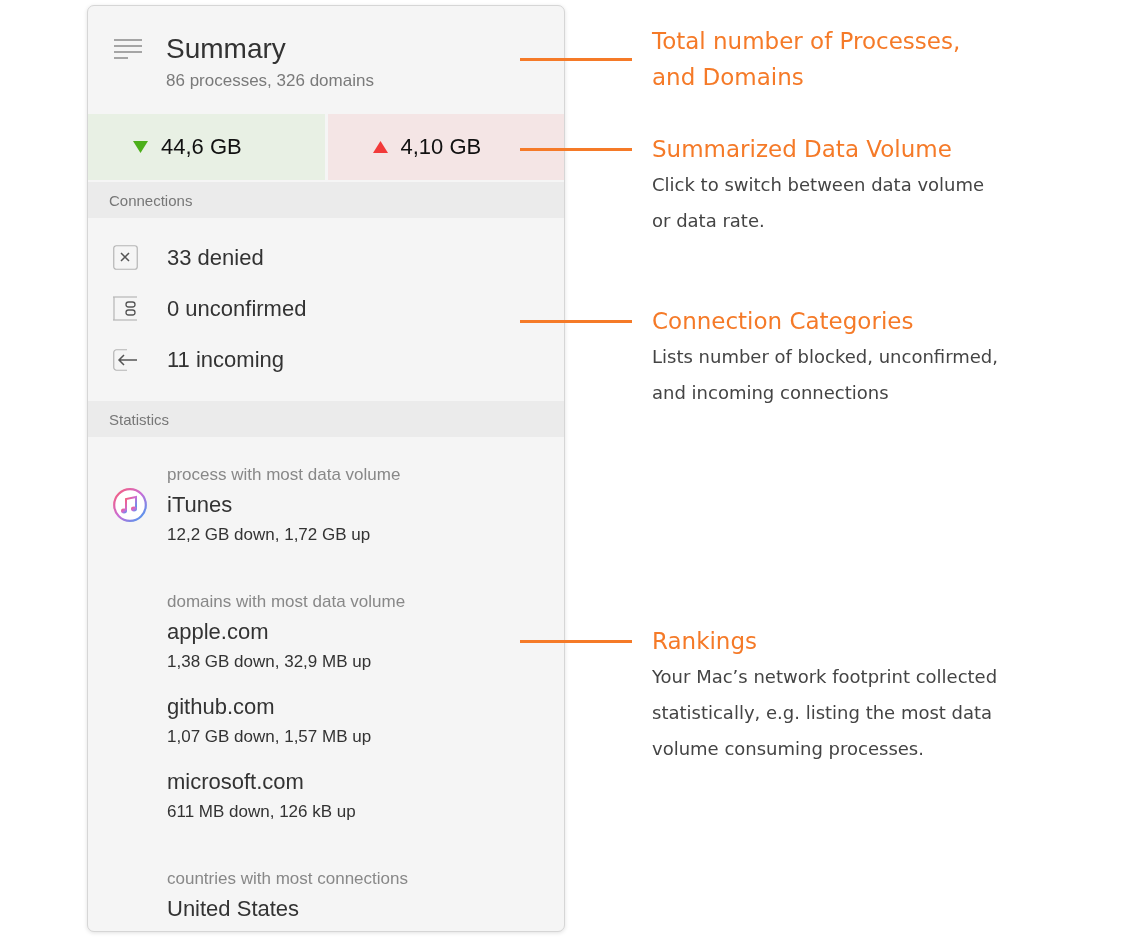 The image size is (1140, 944). Describe the element at coordinates (326, 200) in the screenshot. I see `section-header: Connections` at that location.